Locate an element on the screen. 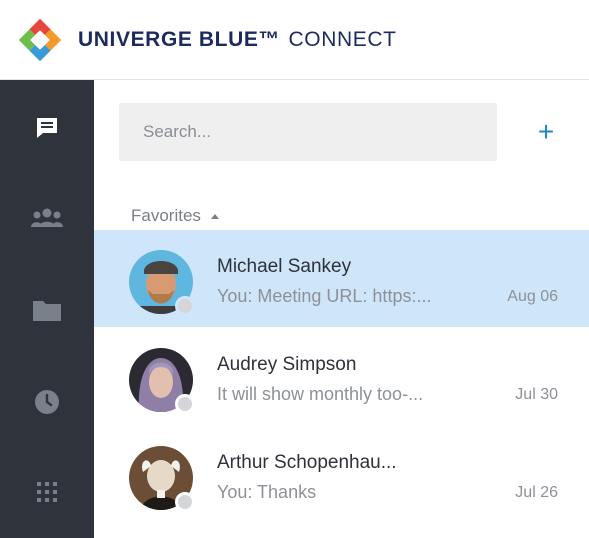  contacts-icon is located at coordinates (47, 217).